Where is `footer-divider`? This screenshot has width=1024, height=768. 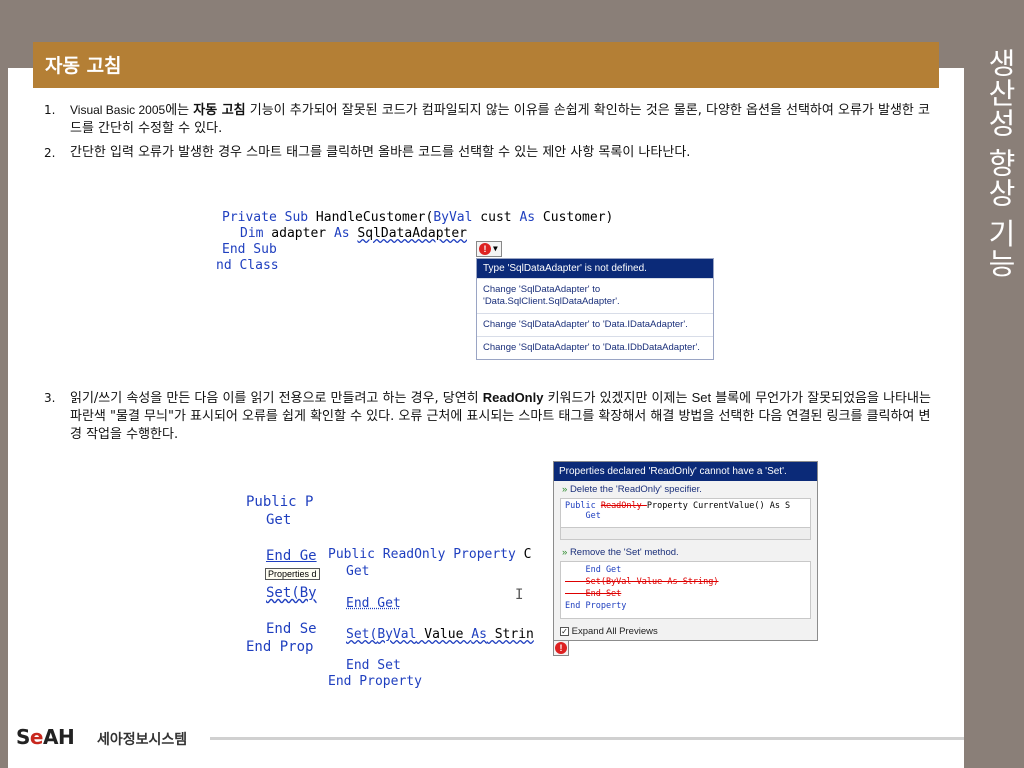
footer-divider is located at coordinates (587, 738).